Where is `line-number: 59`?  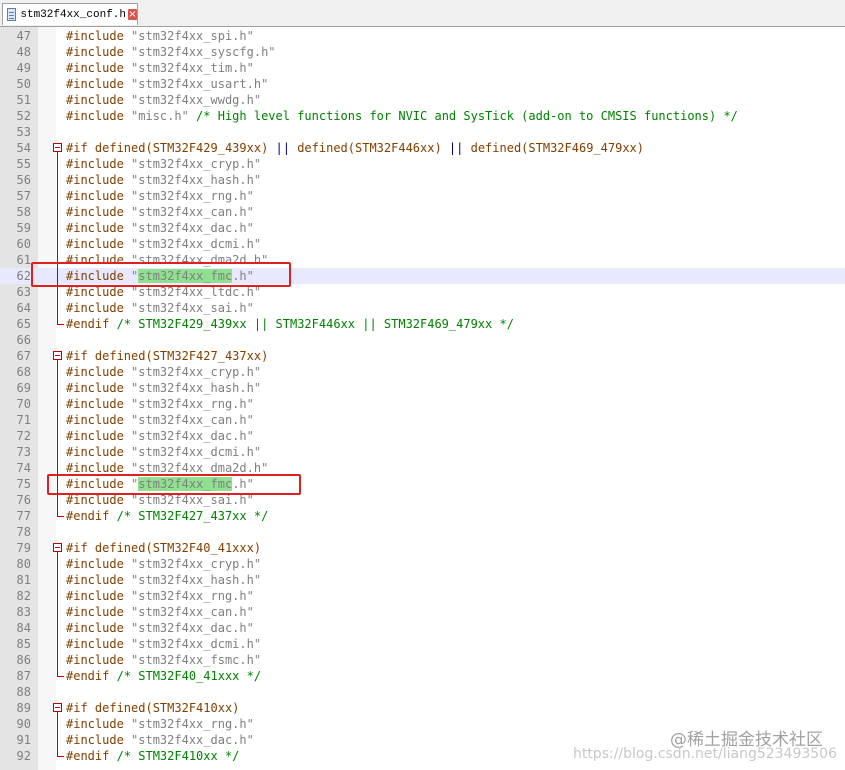
line-number: 59 is located at coordinates (23, 228).